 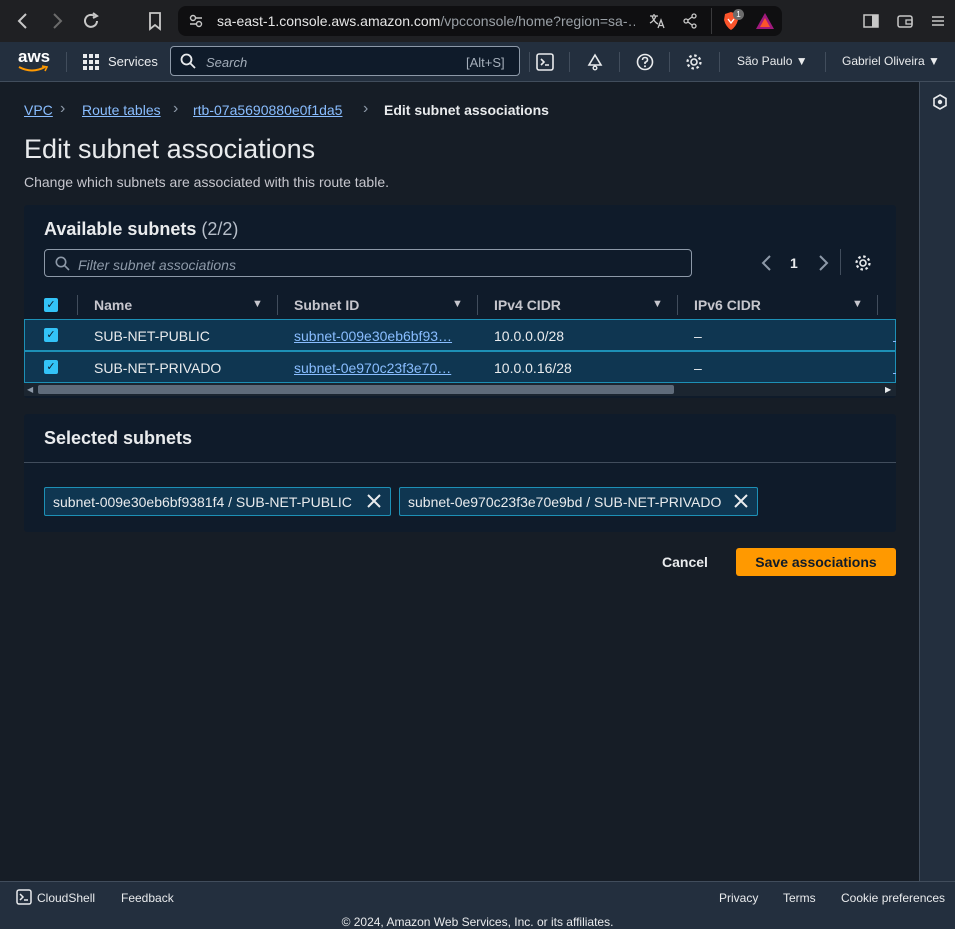 What do you see at coordinates (937, 481) in the screenshot?
I see `right-tools-rail` at bounding box center [937, 481].